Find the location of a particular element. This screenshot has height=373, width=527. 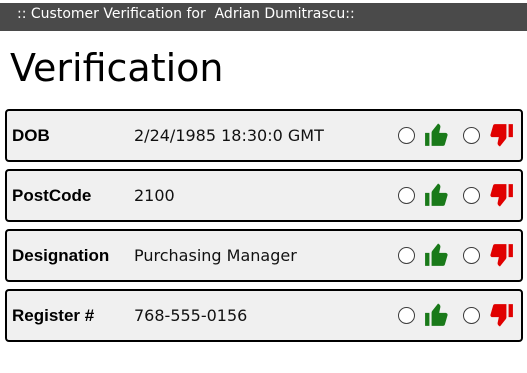

field-label: DOB is located at coordinates (31, 135).